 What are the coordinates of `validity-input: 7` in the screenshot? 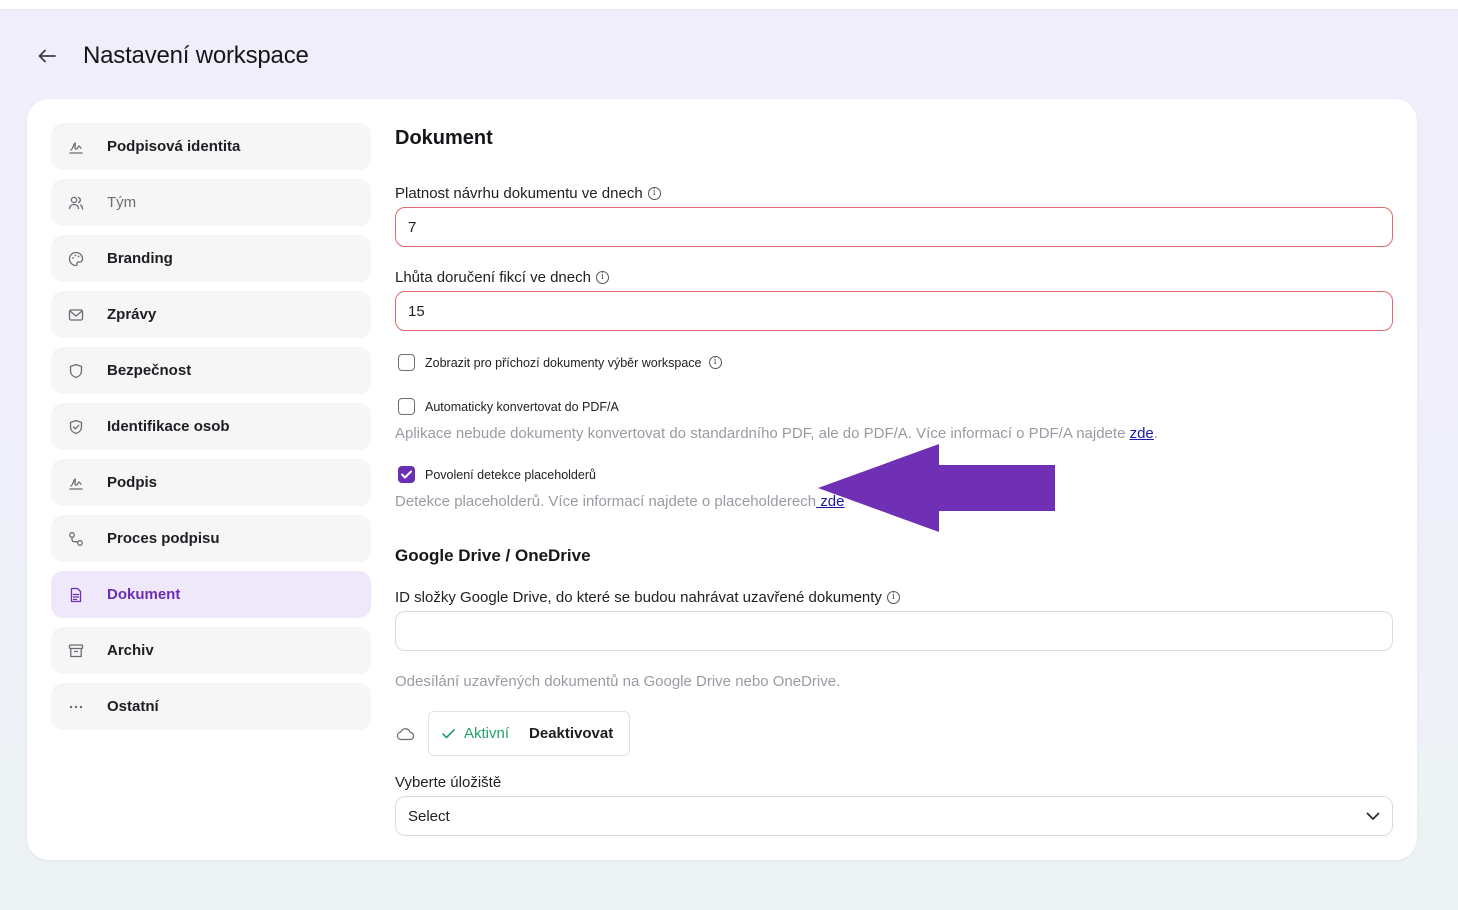 It's located at (894, 227).